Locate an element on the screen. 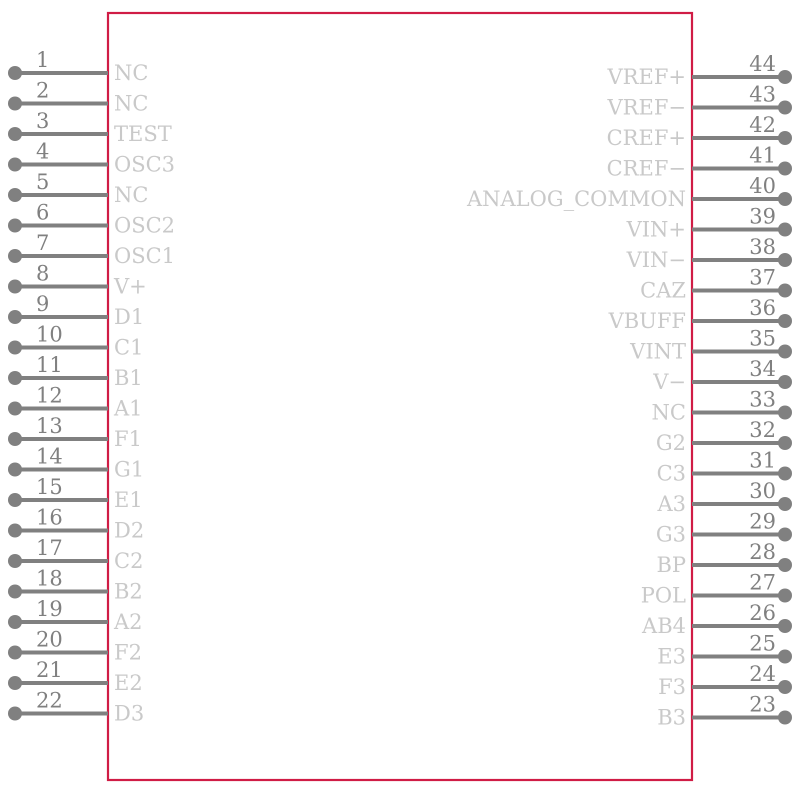  pin-number-35: 35 is located at coordinates (762, 339).